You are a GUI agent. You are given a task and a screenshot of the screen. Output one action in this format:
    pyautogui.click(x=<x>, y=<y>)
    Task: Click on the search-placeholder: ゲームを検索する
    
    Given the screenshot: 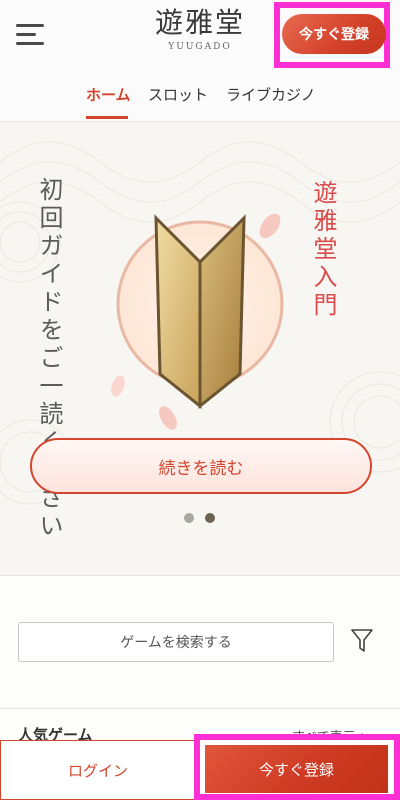 What is the action you would take?
    pyautogui.click(x=176, y=643)
    